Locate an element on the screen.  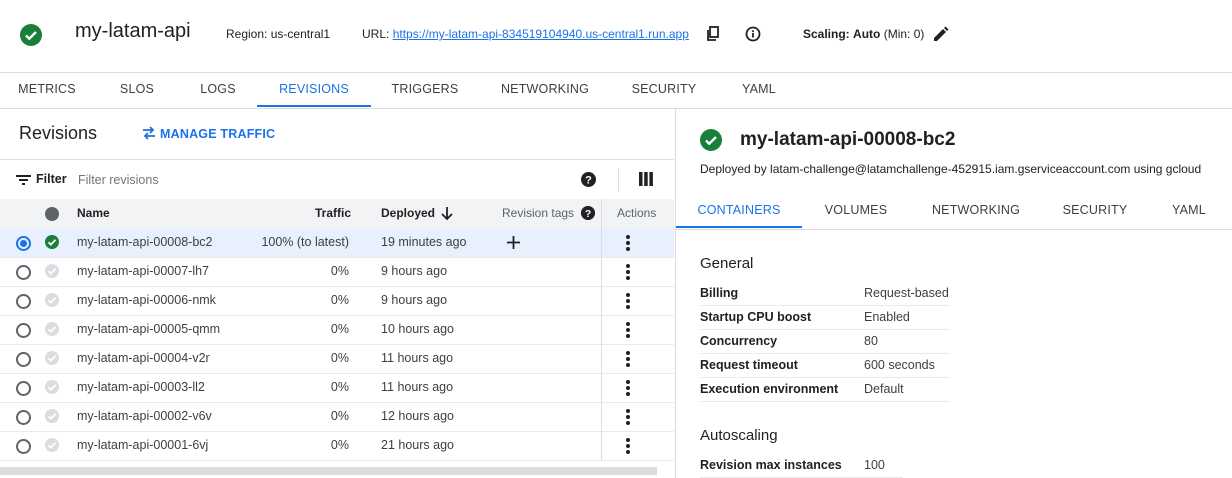
copy-icon is located at coordinates (713, 34).